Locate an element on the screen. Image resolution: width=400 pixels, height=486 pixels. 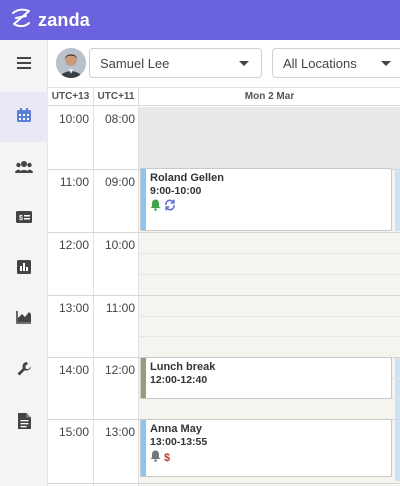
hour-label-utc11: 11:00 is located at coordinates (120, 308).